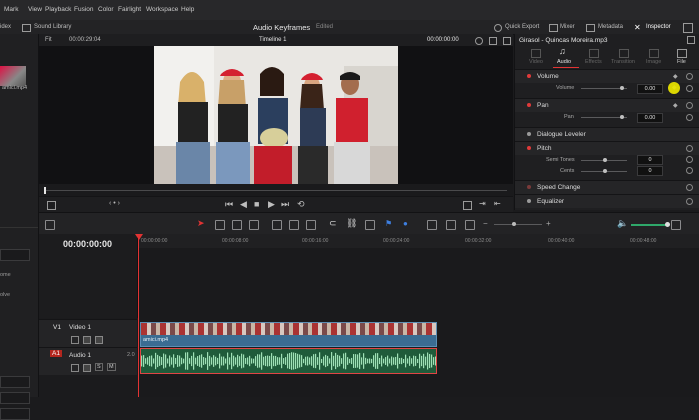  Describe the element at coordinates (529, 76) in the screenshot. I see `volume-enabled-dot` at that location.